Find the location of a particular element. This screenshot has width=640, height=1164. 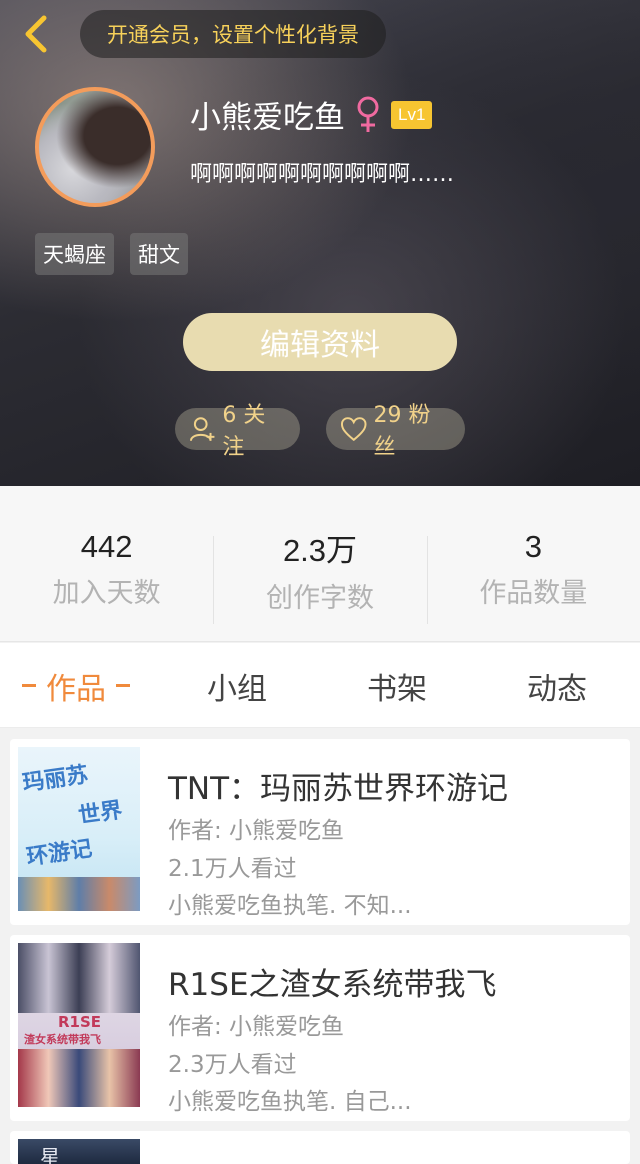

book-cover: 星 is located at coordinates (79, 1151).